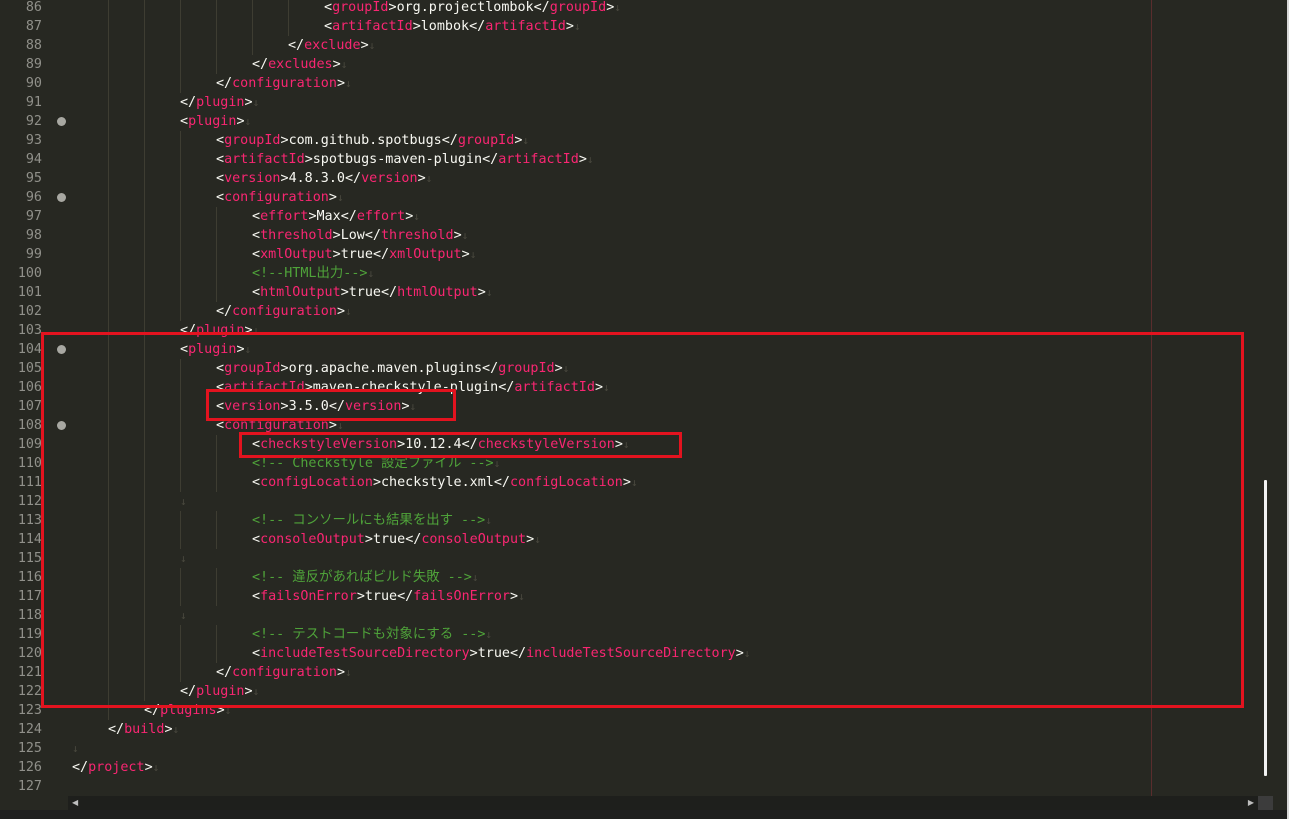 This screenshot has width=1289, height=819. Describe the element at coordinates (1251, 802) in the screenshot. I see `scroll-right-icon: ▶` at that location.